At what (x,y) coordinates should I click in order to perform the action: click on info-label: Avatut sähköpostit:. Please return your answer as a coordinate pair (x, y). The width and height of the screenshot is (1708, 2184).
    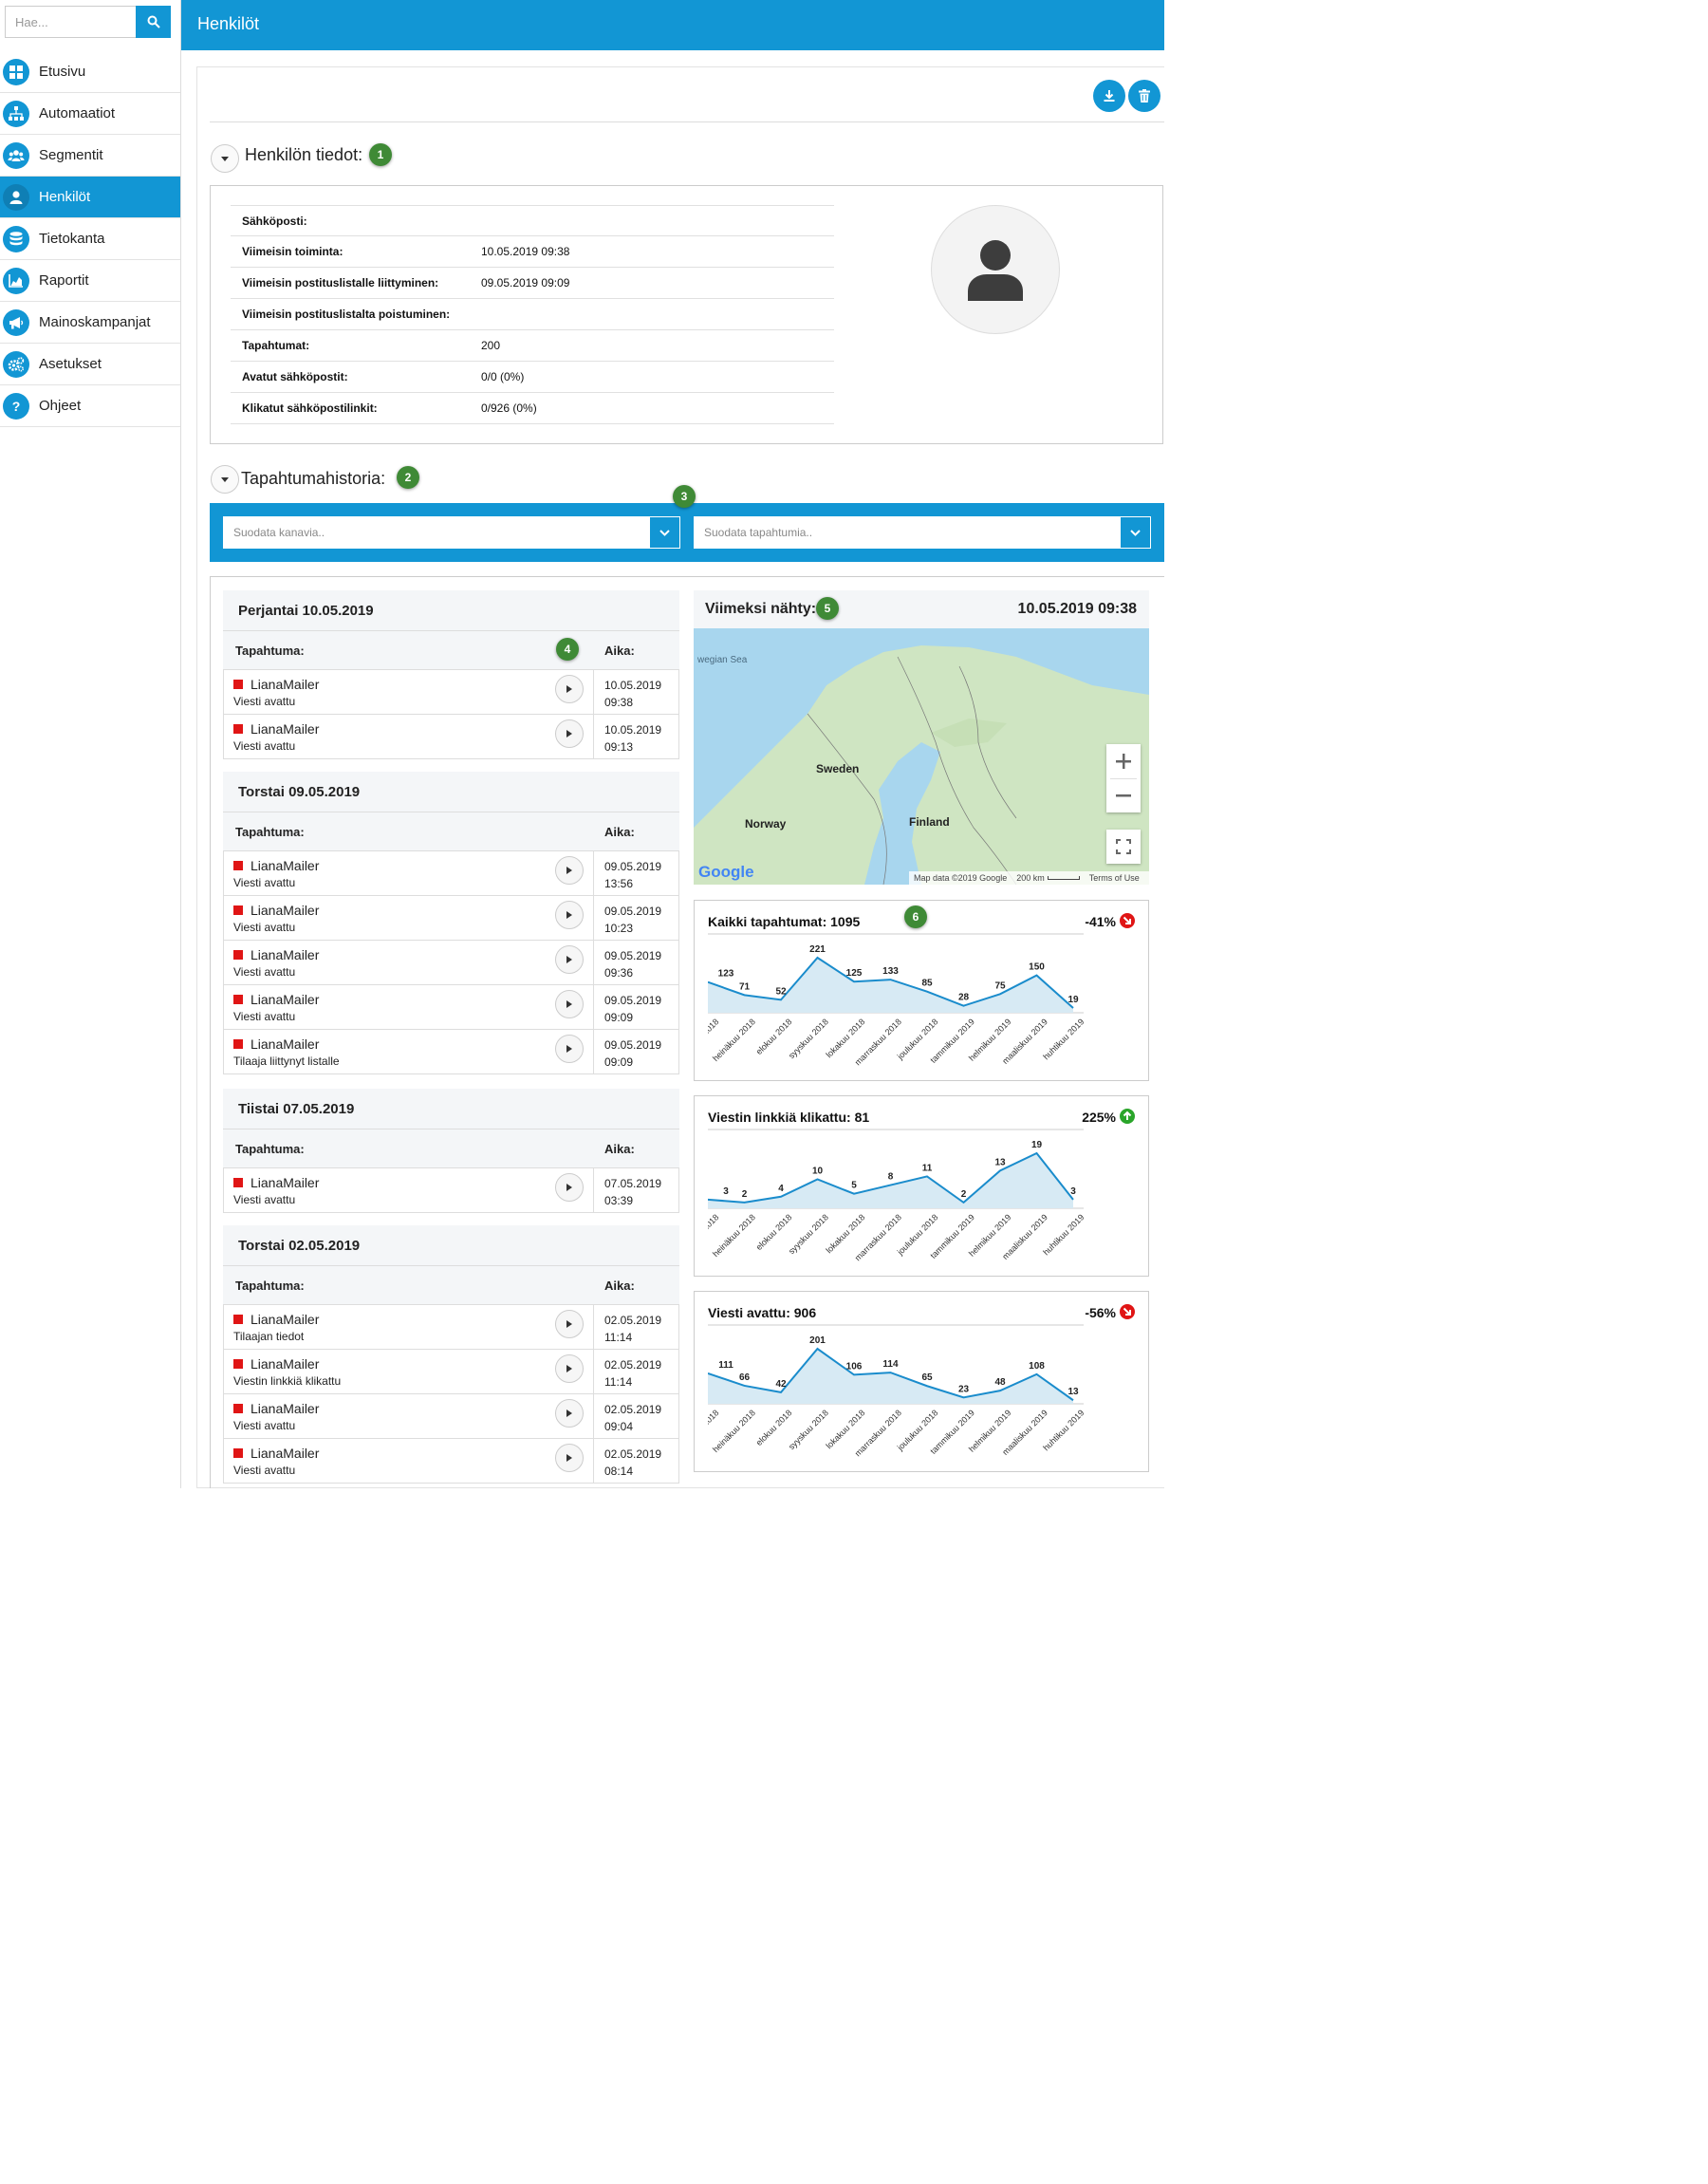
    Looking at the image, I should click on (295, 377).